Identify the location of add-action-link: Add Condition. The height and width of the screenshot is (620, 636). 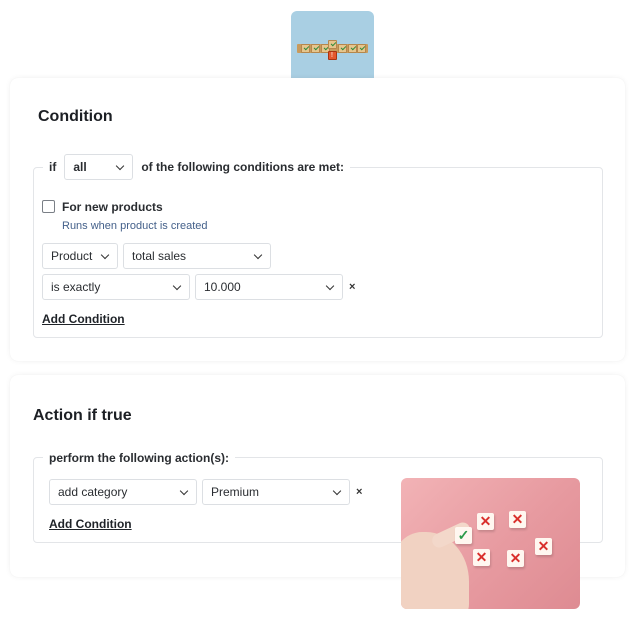
(90, 524).